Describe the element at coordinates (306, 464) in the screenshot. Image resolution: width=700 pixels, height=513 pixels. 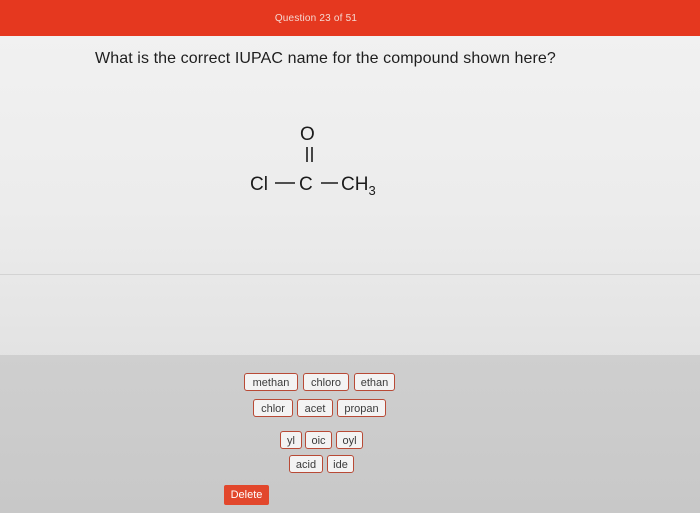
I see `tile-acid: acid` at that location.